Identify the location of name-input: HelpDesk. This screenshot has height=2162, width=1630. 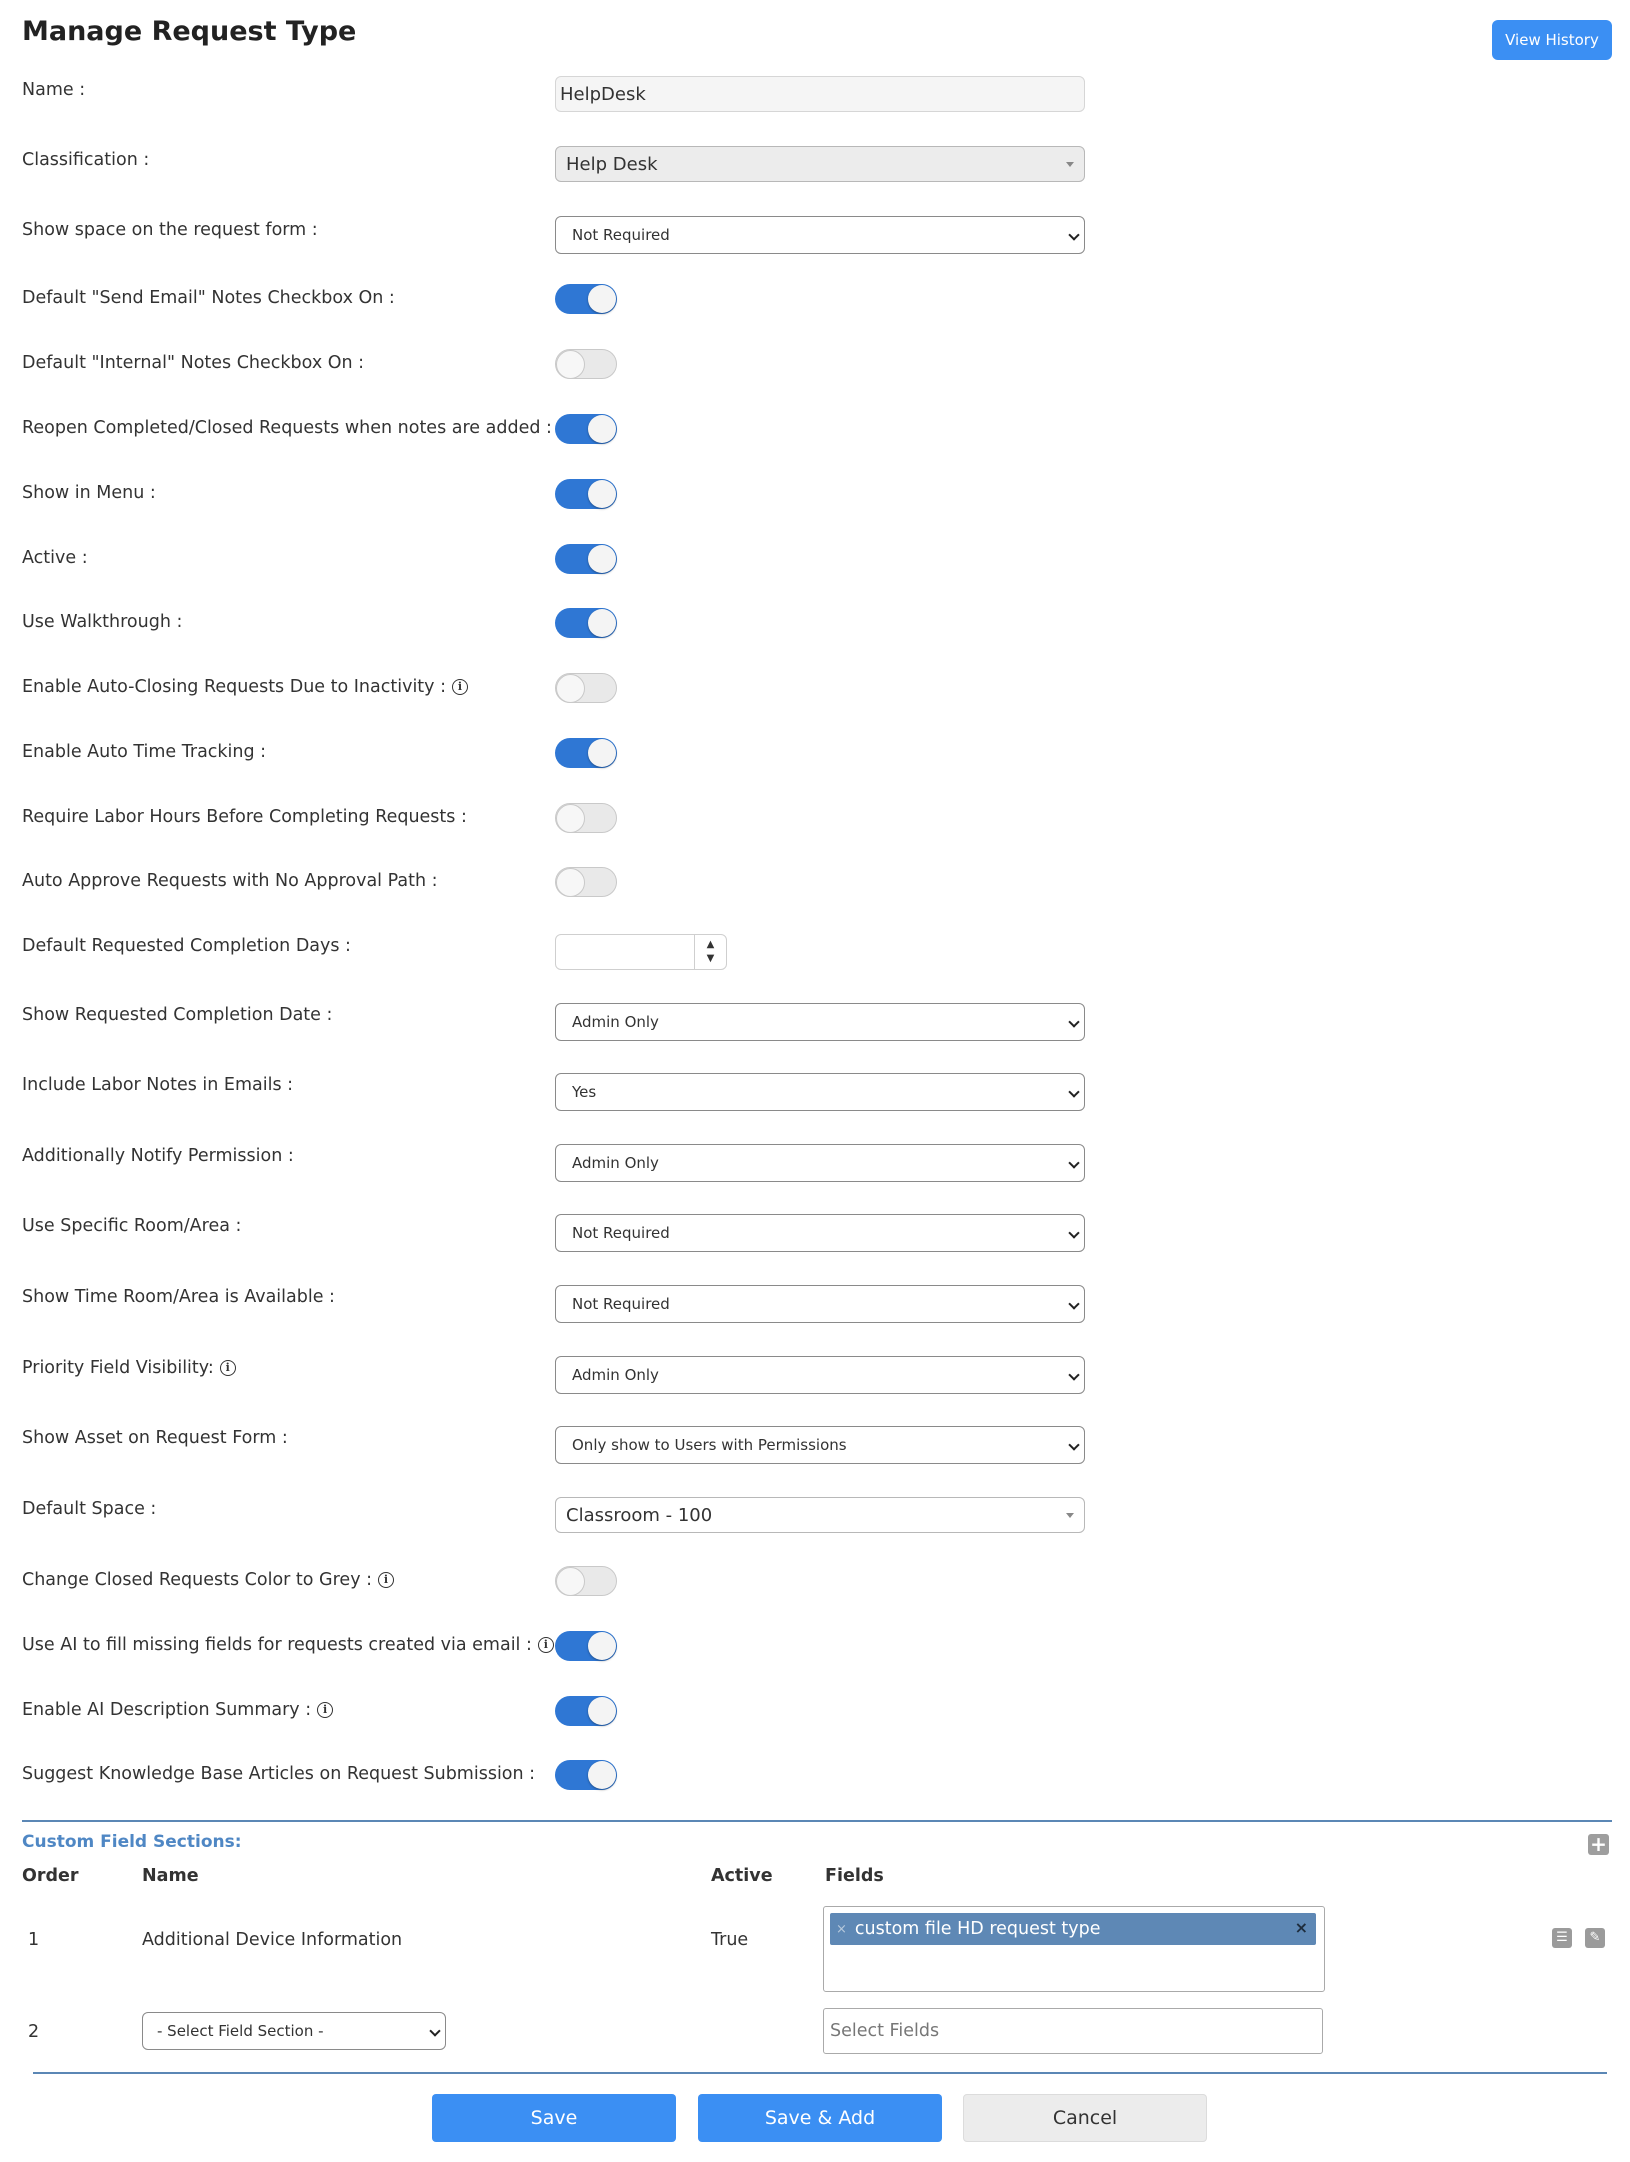
(820, 94).